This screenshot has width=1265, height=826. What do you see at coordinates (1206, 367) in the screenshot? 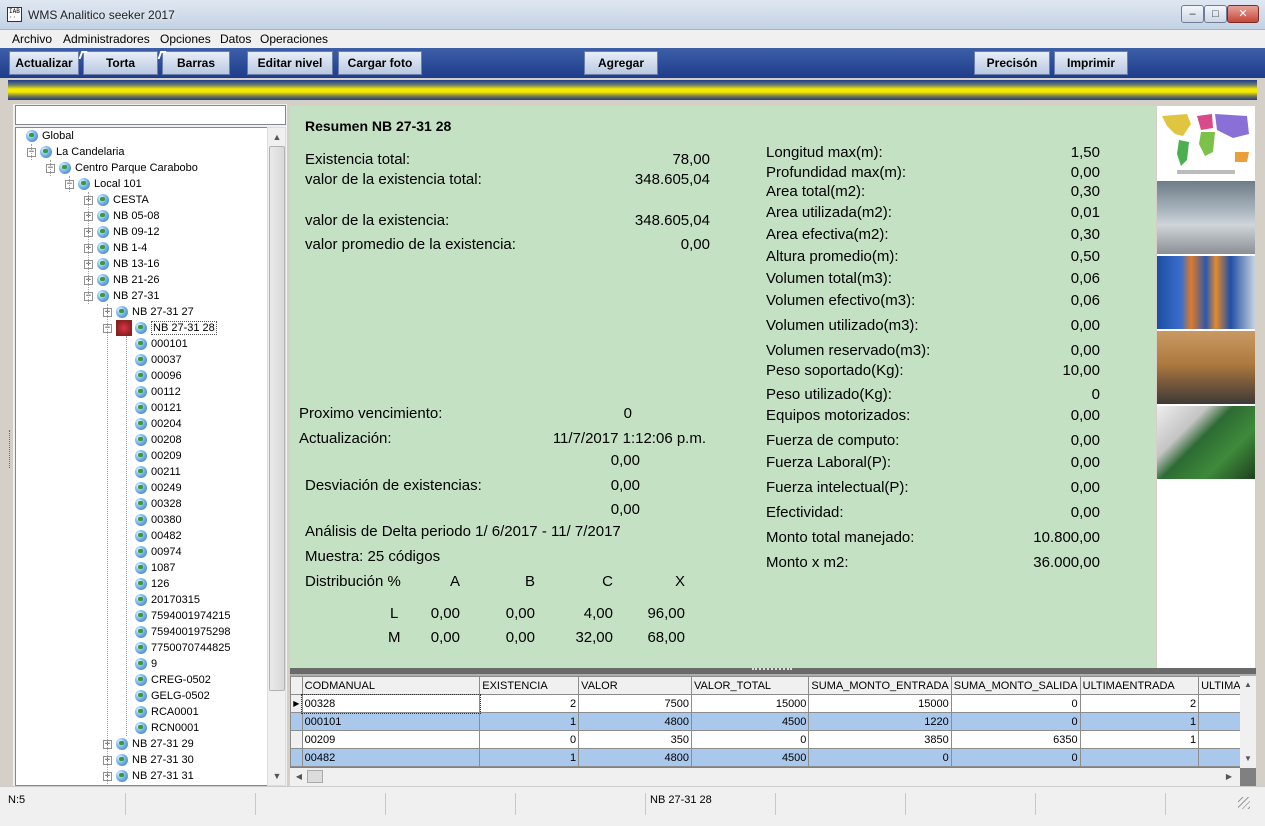
I see `boxes-image` at bounding box center [1206, 367].